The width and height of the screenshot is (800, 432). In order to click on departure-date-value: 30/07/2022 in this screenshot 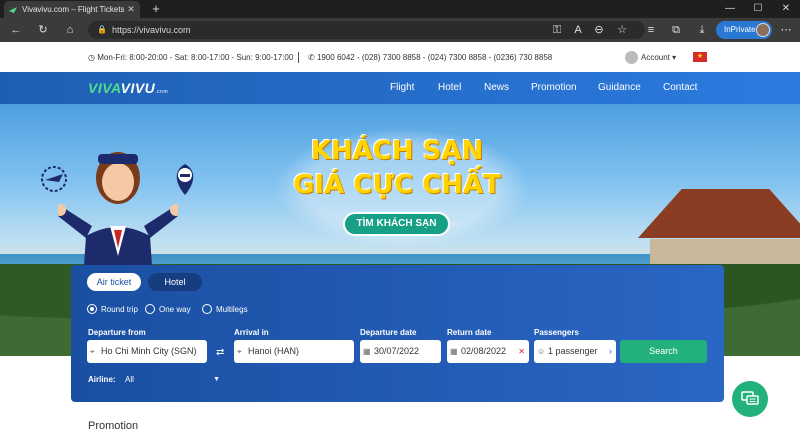, I will do `click(397, 351)`.